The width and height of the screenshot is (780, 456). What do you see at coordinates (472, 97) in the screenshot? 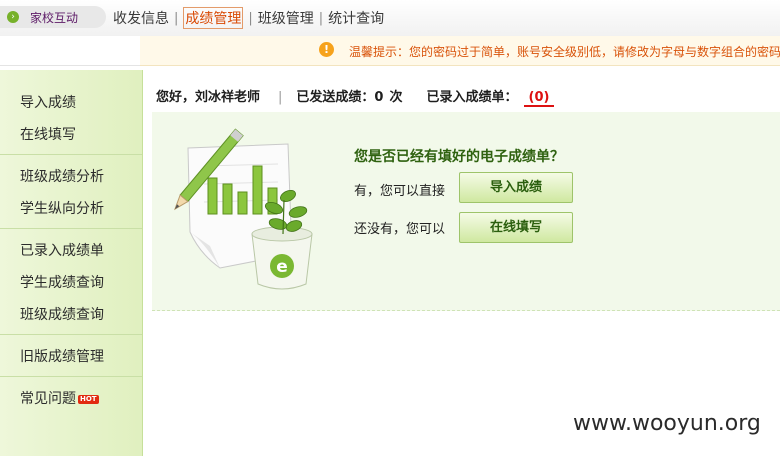
I see `recorded-label: 已录入成绩单：` at bounding box center [472, 97].